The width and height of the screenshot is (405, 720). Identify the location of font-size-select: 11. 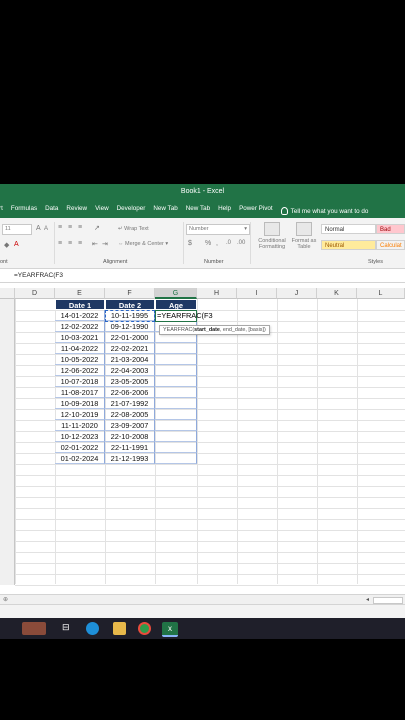
(17, 229).